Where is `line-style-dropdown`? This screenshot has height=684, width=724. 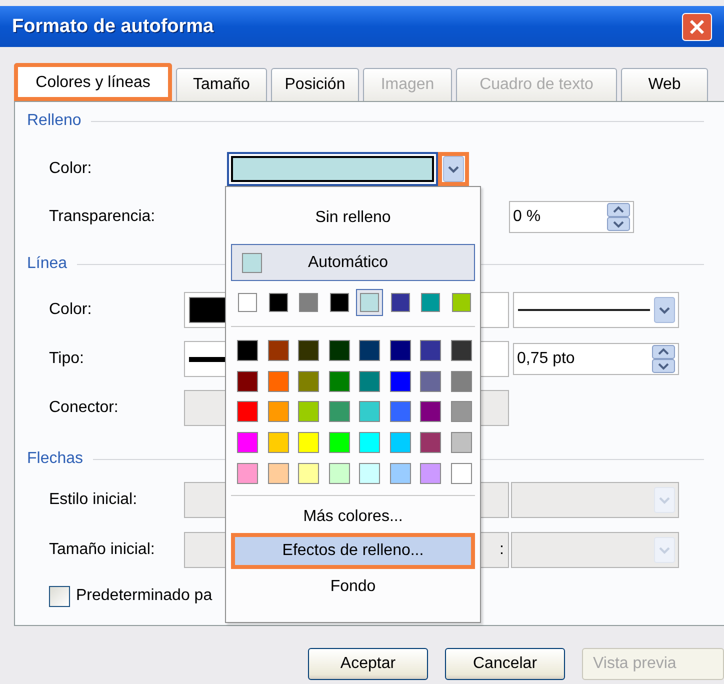 line-style-dropdown is located at coordinates (596, 310).